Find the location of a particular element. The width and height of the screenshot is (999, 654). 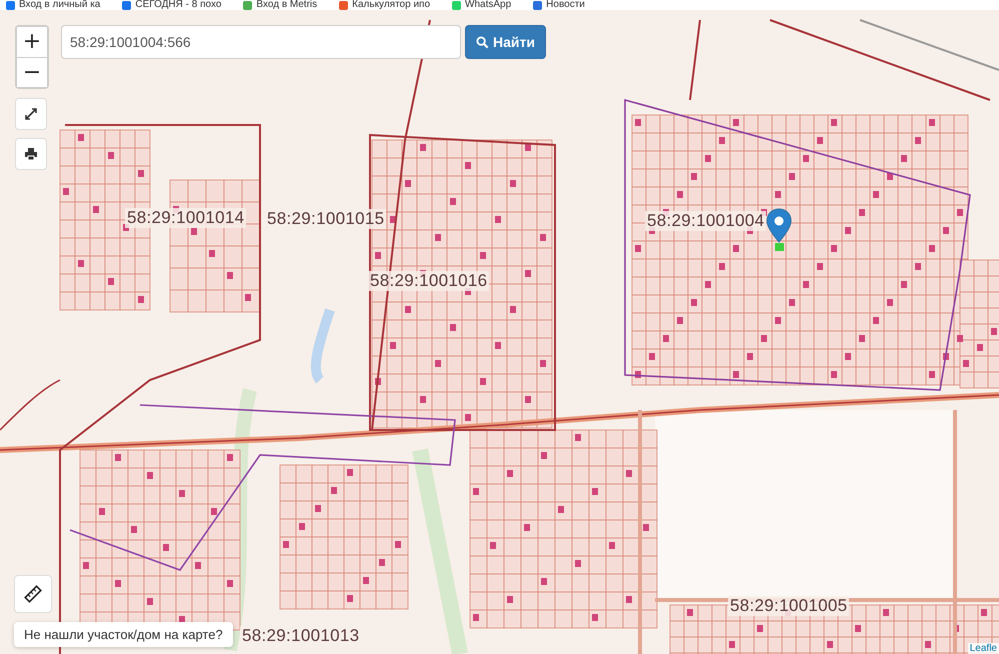

parcel-number-label: 58:29:1001005 is located at coordinates (789, 606).